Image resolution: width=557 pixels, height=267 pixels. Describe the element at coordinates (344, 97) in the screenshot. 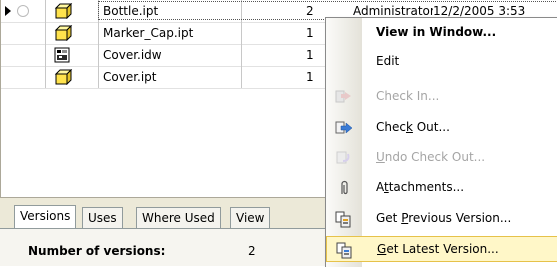

I see `check-in-icon` at that location.